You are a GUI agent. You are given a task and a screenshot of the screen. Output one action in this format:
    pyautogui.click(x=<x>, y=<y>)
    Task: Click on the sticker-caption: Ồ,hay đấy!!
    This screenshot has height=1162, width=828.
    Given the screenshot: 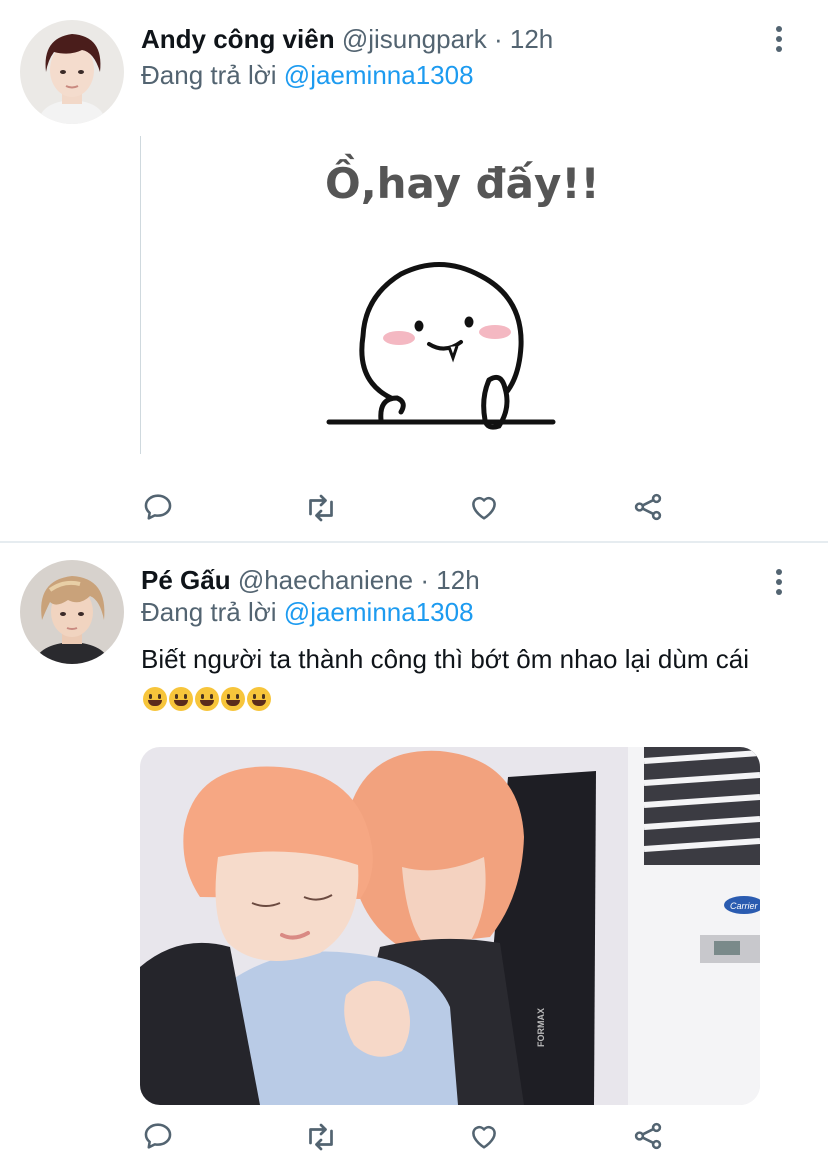 What is the action you would take?
    pyautogui.click(x=462, y=180)
    